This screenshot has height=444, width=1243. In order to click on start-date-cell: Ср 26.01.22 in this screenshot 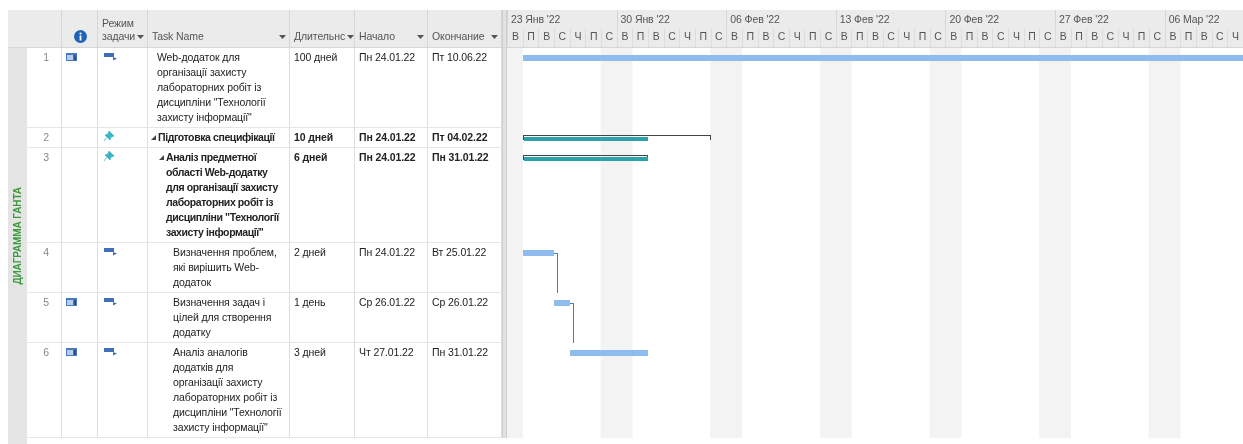, I will do `click(391, 318)`.